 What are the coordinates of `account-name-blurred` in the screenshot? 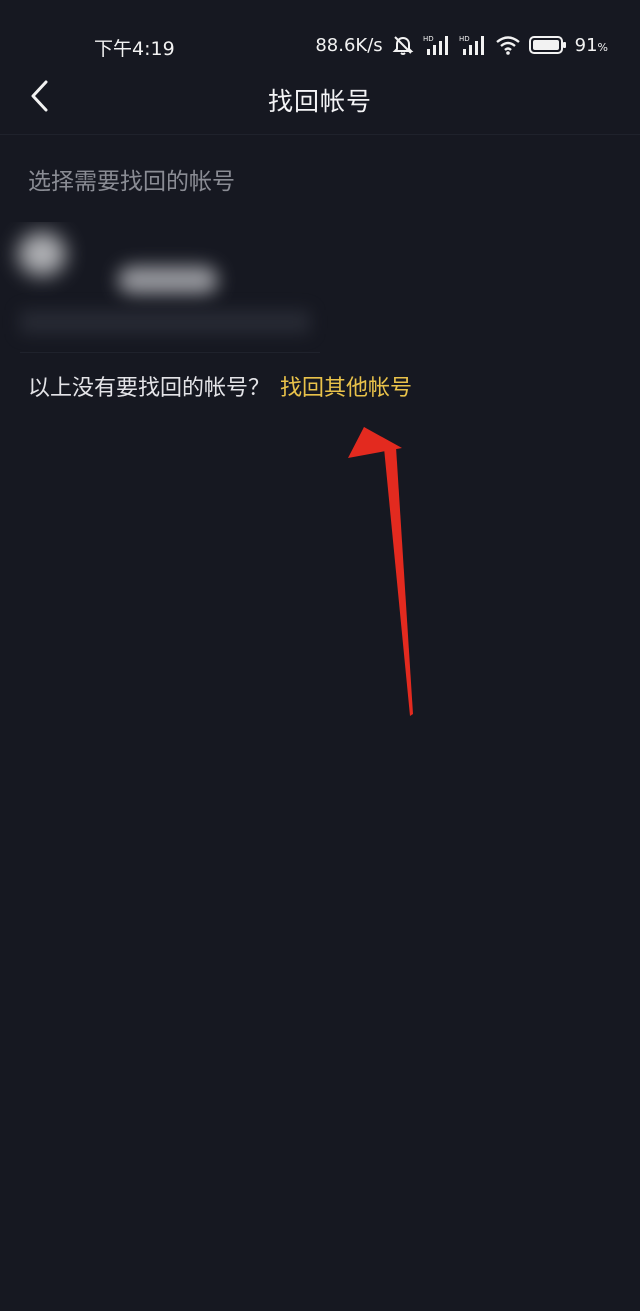 It's located at (168, 280).